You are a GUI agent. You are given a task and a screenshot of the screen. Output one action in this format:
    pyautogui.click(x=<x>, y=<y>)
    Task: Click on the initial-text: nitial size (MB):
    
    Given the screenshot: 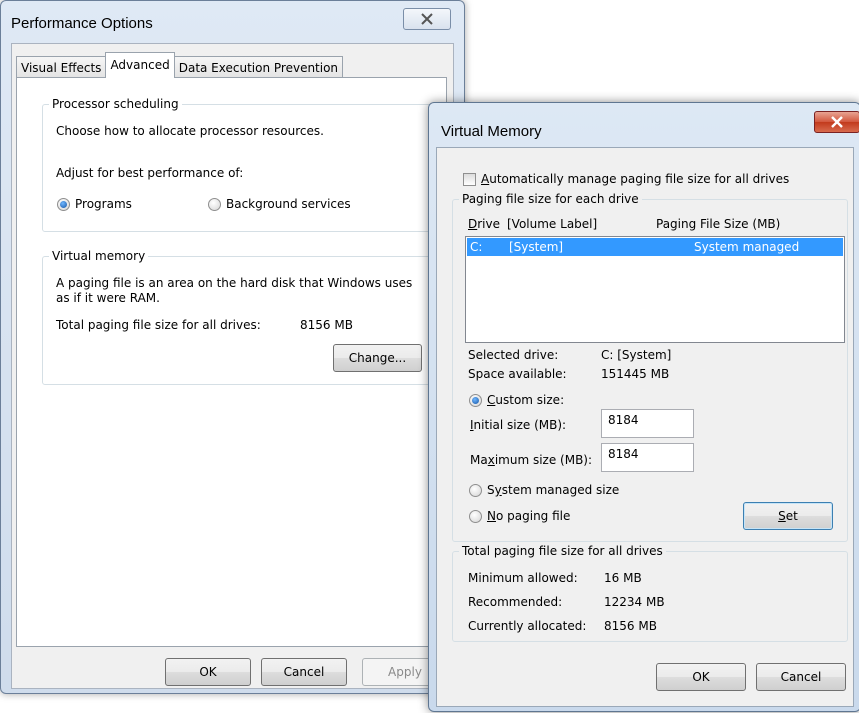 What is the action you would take?
    pyautogui.click(x=520, y=425)
    